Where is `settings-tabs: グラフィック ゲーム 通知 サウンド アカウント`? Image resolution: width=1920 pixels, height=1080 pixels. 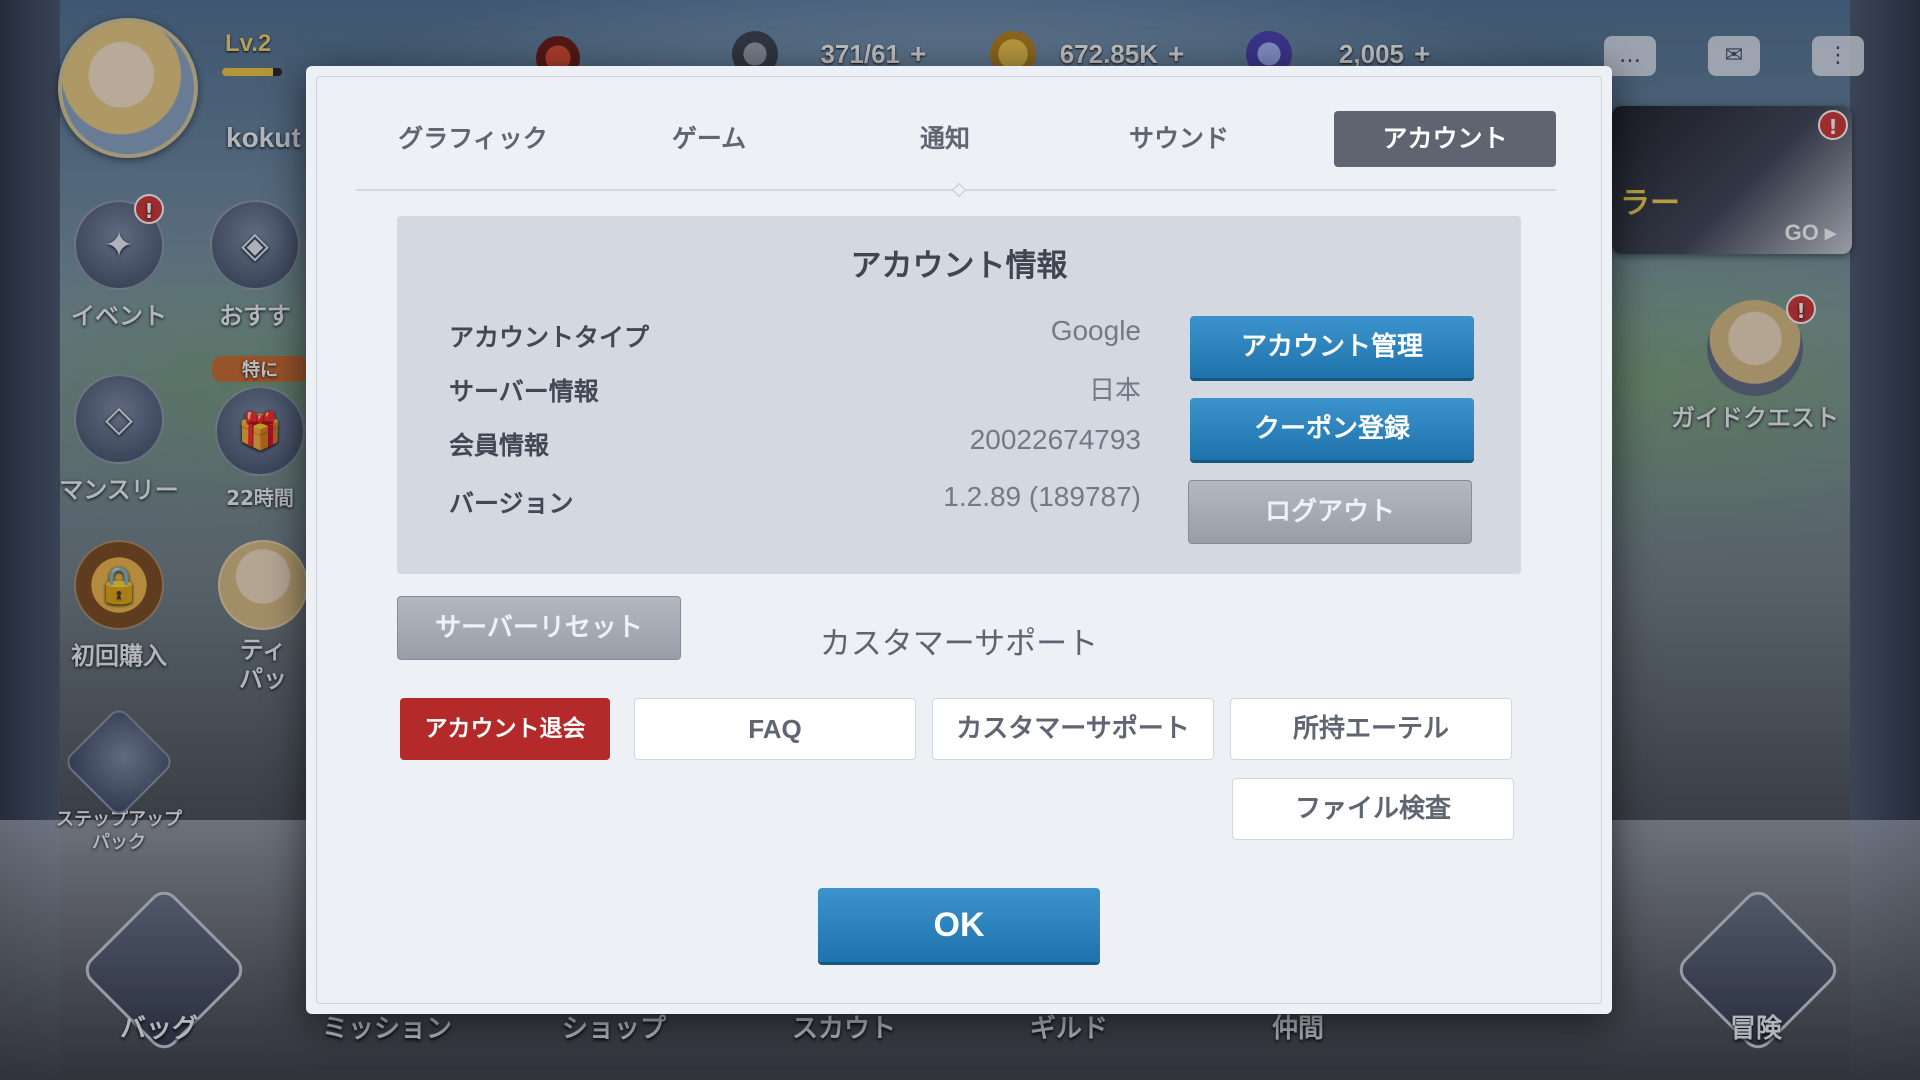
settings-tabs: グラフィック ゲーム 通知 サウンド アカウント is located at coordinates (959, 139).